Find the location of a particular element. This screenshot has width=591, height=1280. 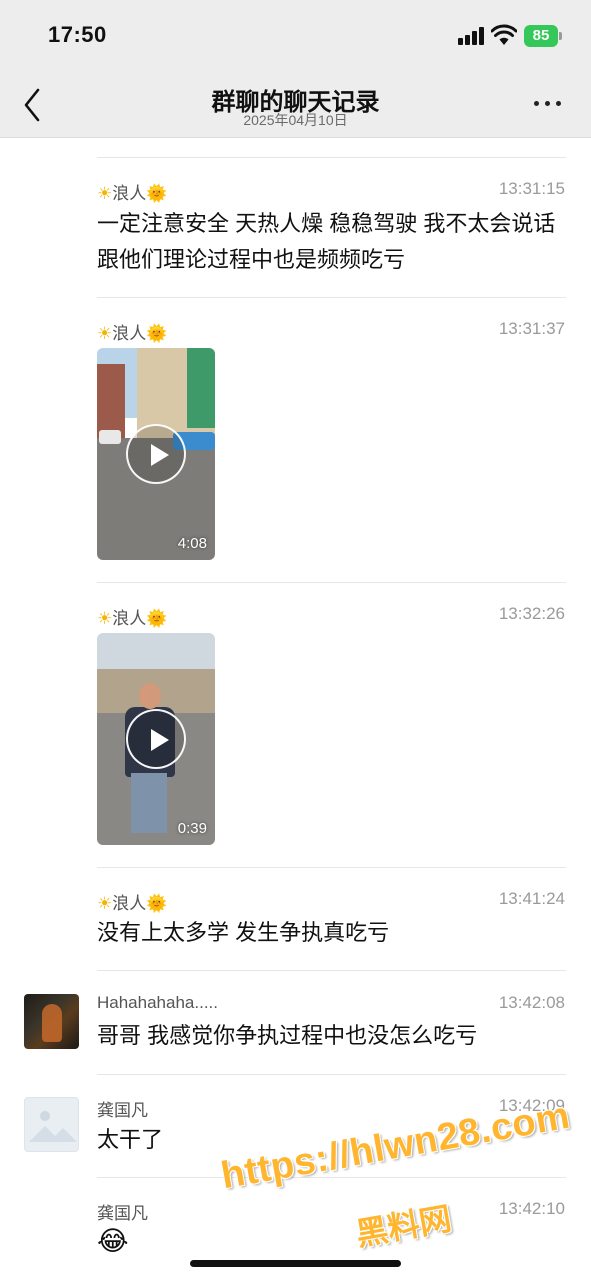

video-message: 4:08 is located at coordinates (156, 454).